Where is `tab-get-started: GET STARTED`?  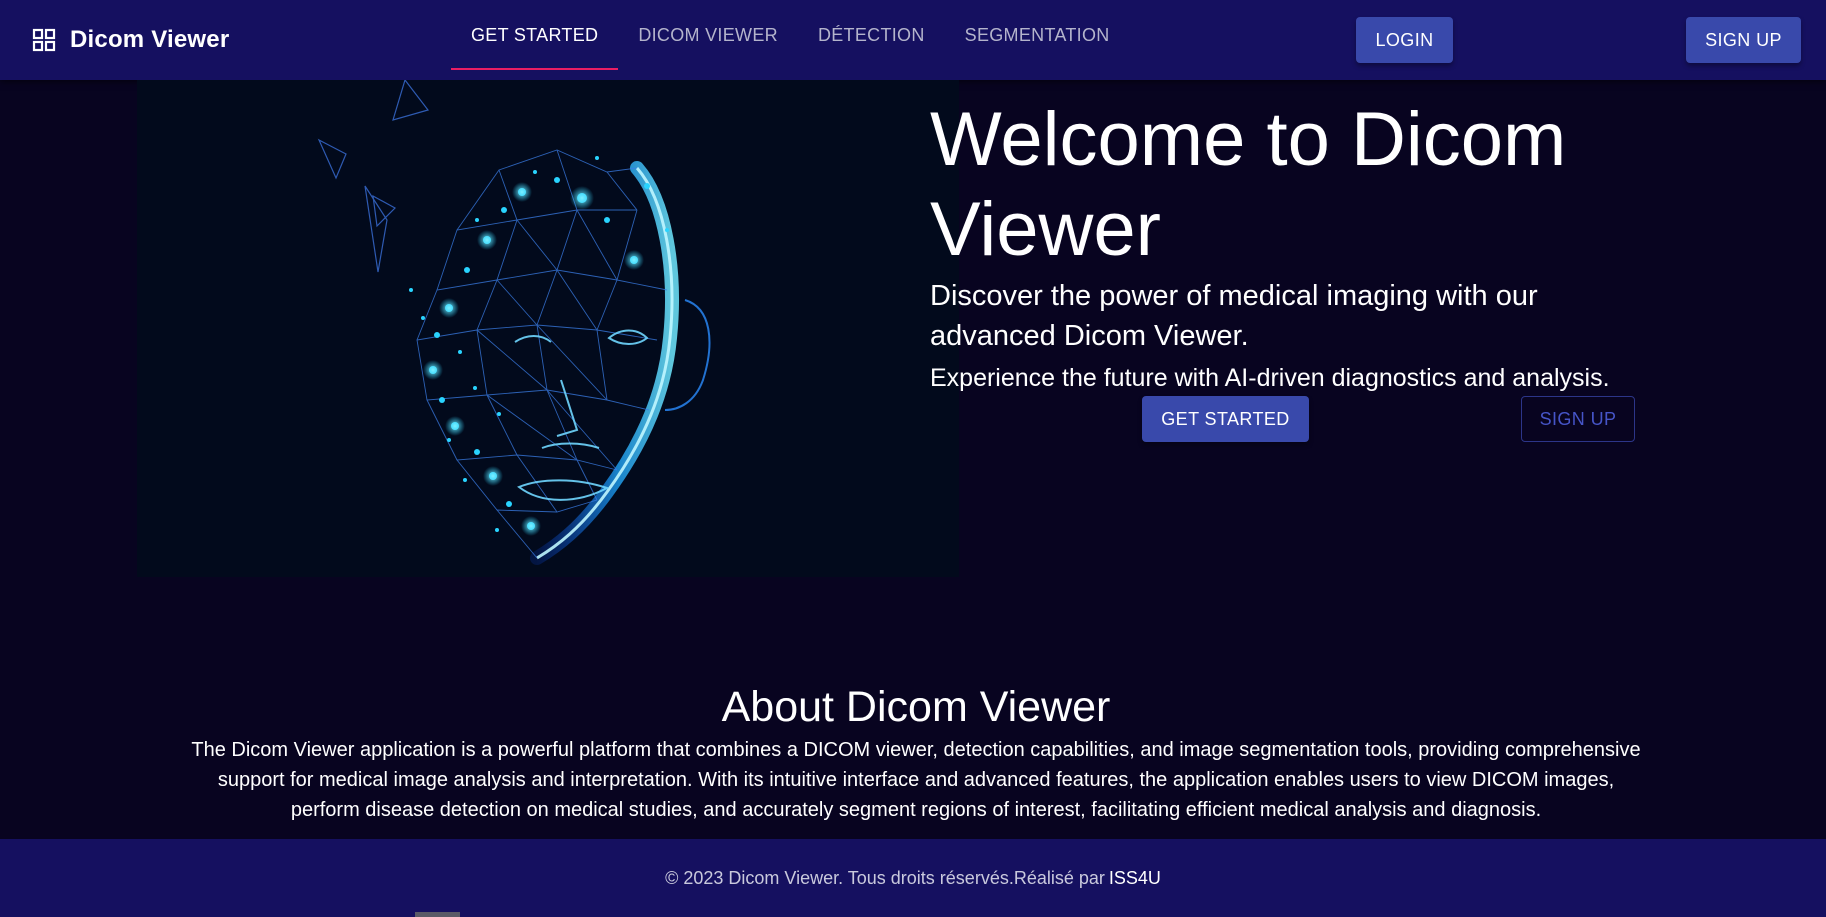 tab-get-started: GET STARTED is located at coordinates (535, 35).